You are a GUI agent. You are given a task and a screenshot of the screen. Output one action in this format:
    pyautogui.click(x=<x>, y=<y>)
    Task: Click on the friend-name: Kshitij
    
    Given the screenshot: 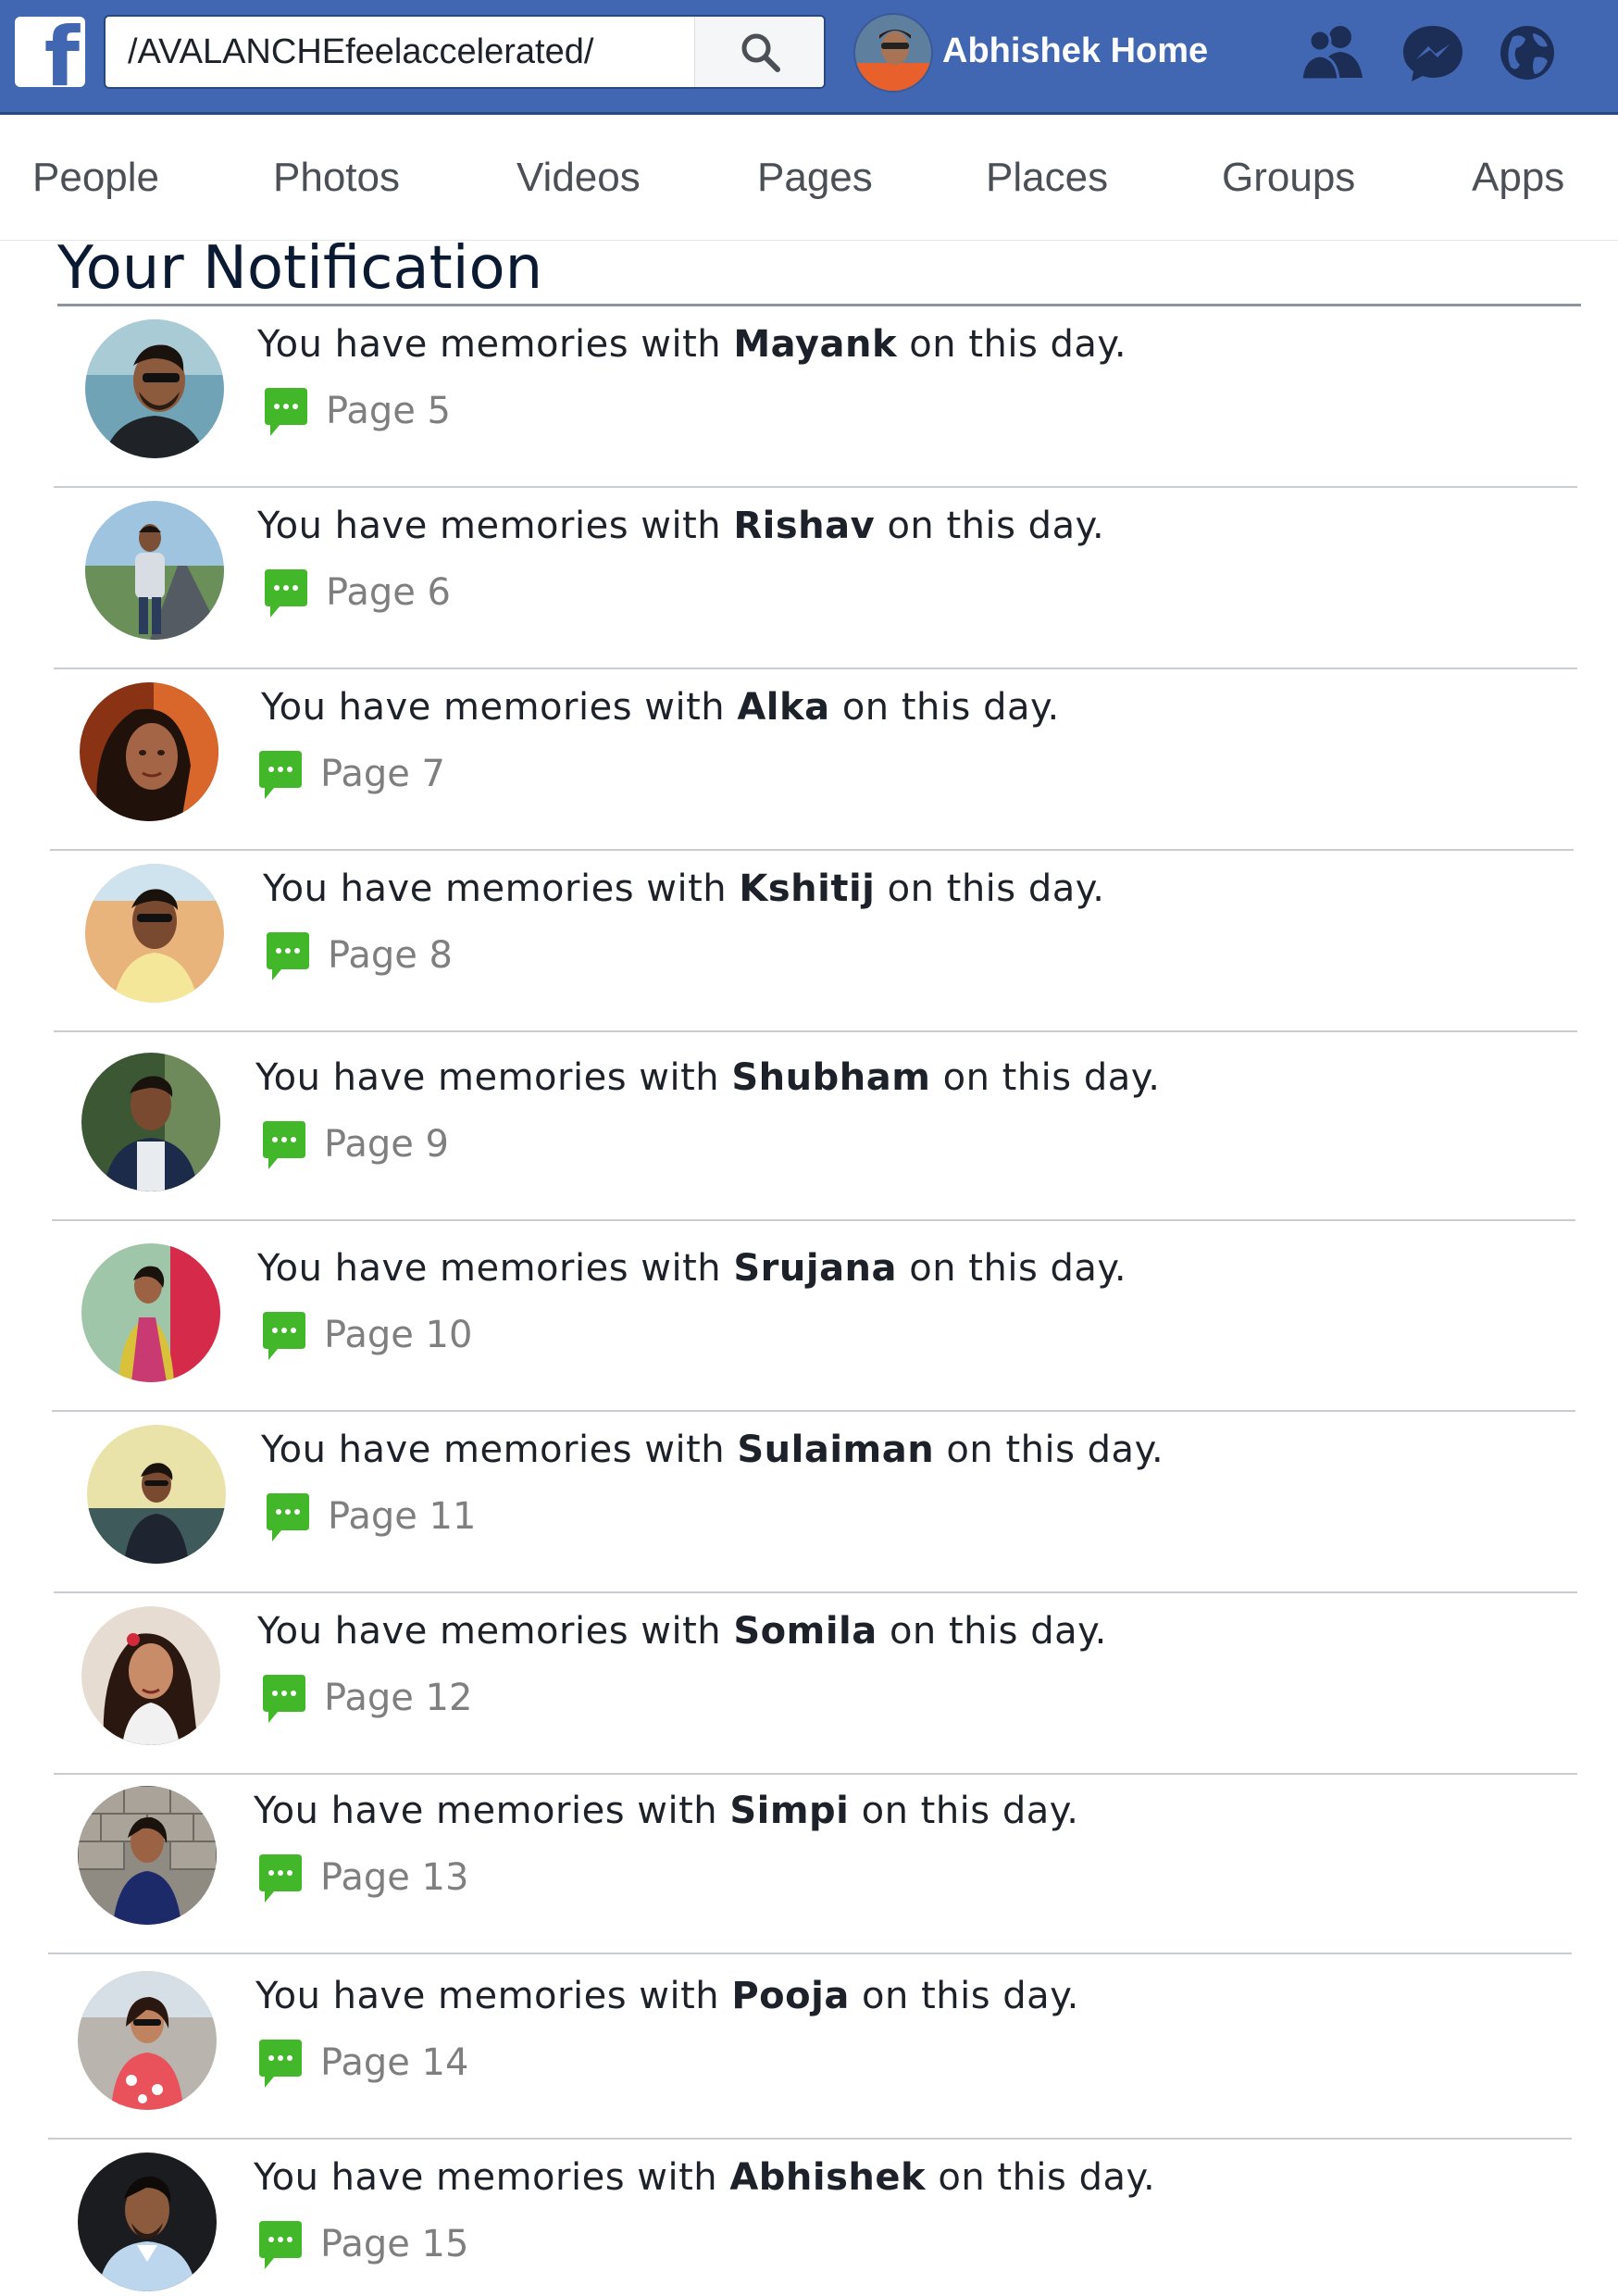 What is the action you would take?
    pyautogui.click(x=807, y=888)
    